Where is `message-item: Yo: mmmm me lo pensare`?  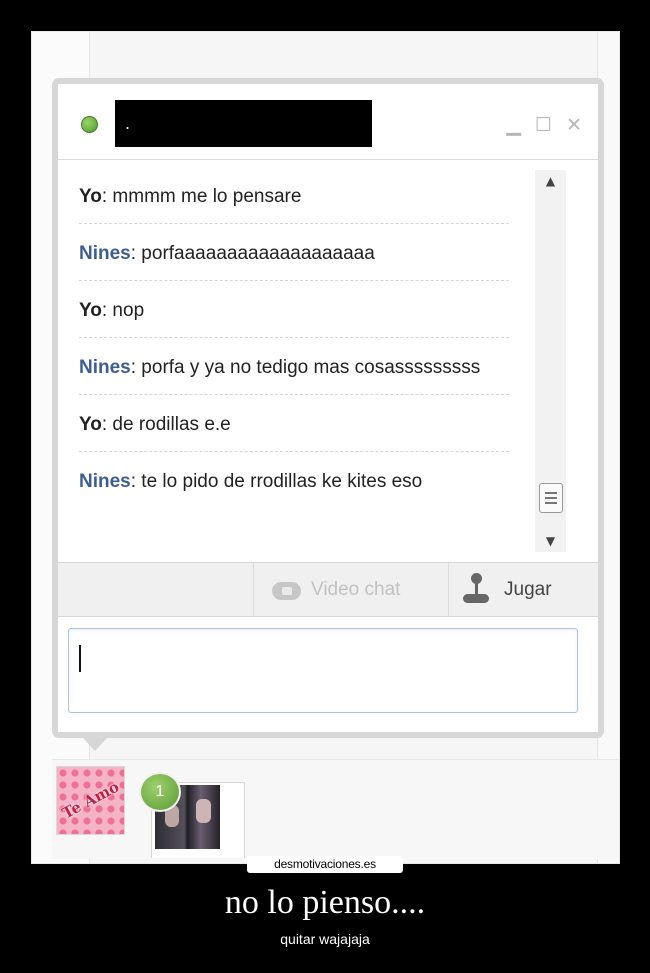 message-item: Yo: mmmm me lo pensare is located at coordinates (294, 195).